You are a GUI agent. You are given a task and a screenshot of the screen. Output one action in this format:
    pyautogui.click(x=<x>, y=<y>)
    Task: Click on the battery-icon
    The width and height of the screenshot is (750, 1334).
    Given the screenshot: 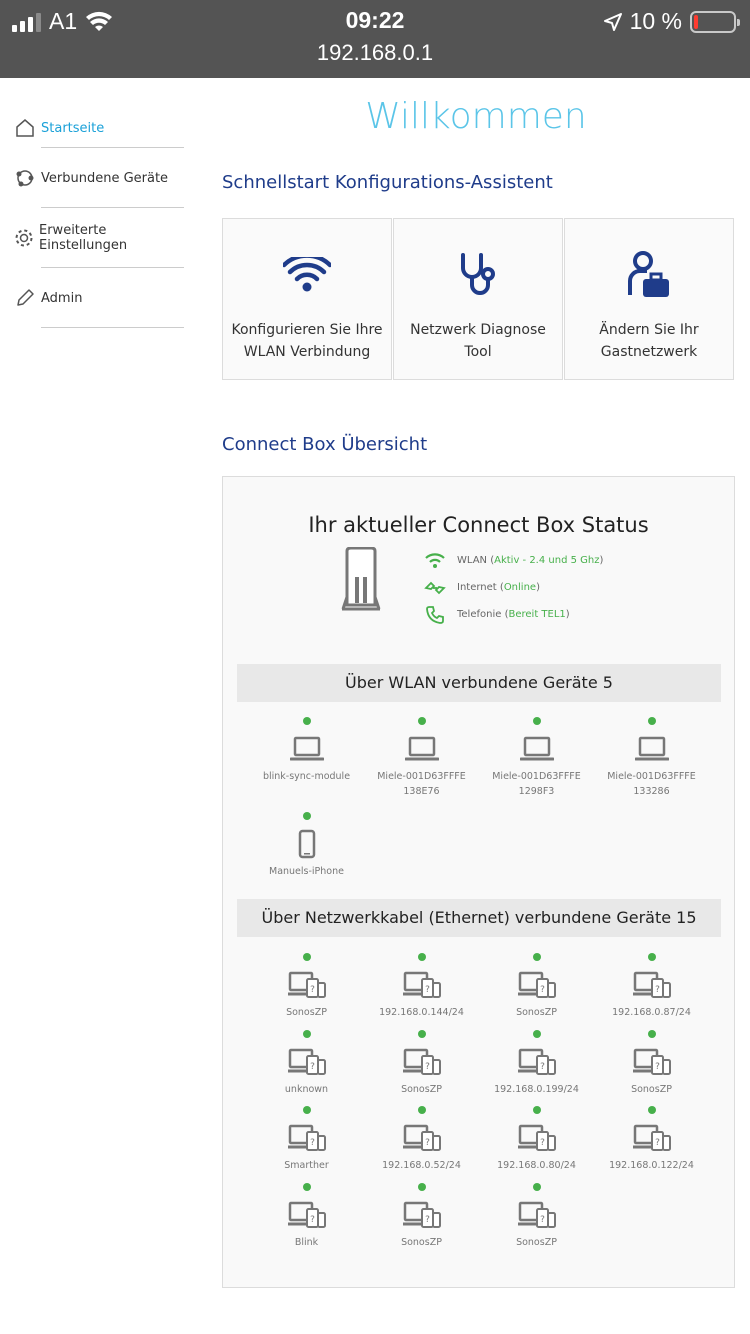 What is the action you would take?
    pyautogui.click(x=715, y=21)
    